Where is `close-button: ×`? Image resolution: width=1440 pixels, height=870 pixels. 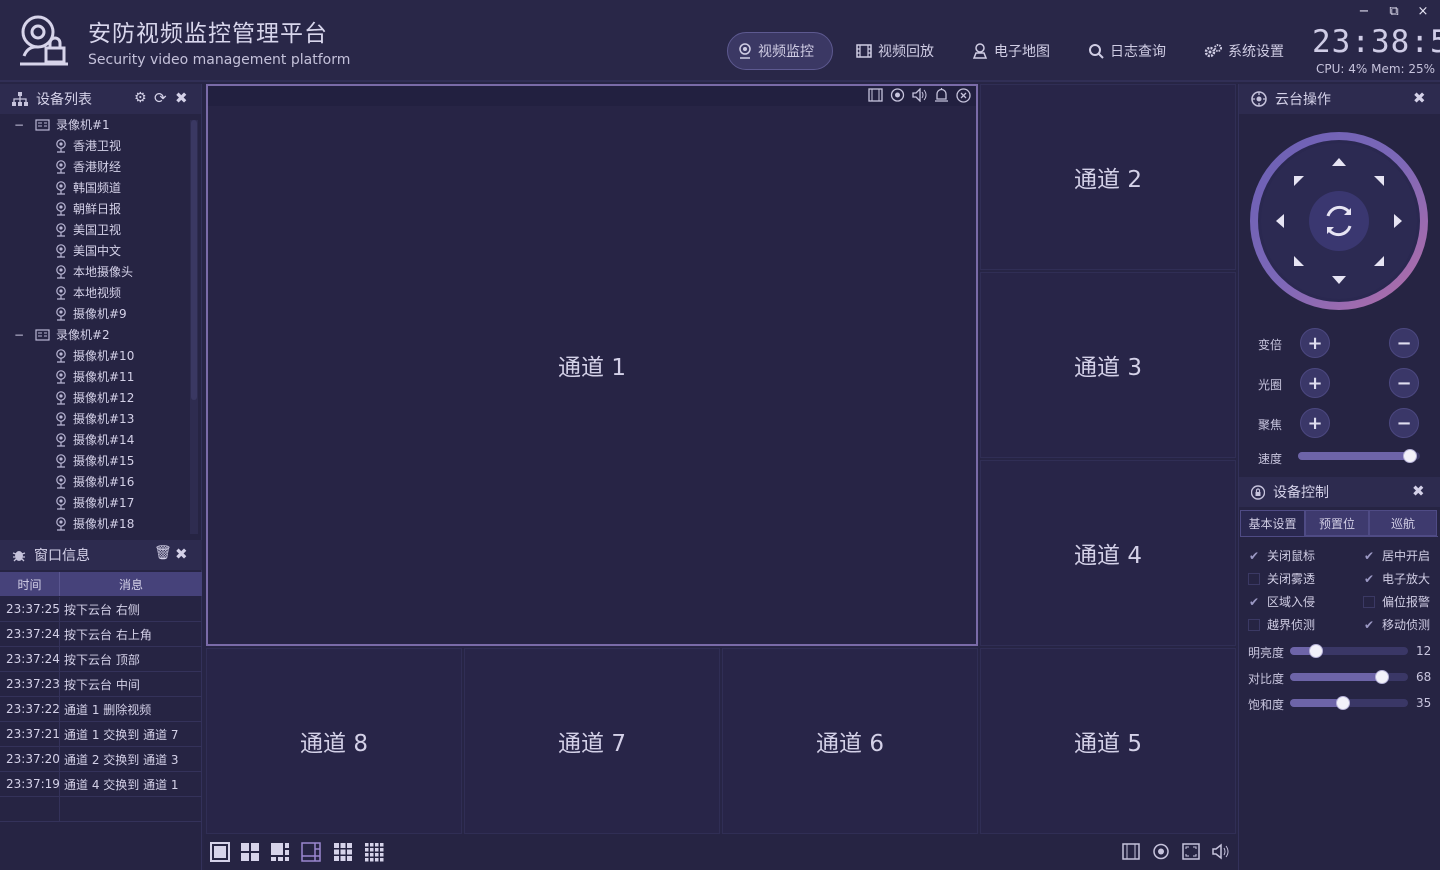
close-button: × is located at coordinates (1423, 11).